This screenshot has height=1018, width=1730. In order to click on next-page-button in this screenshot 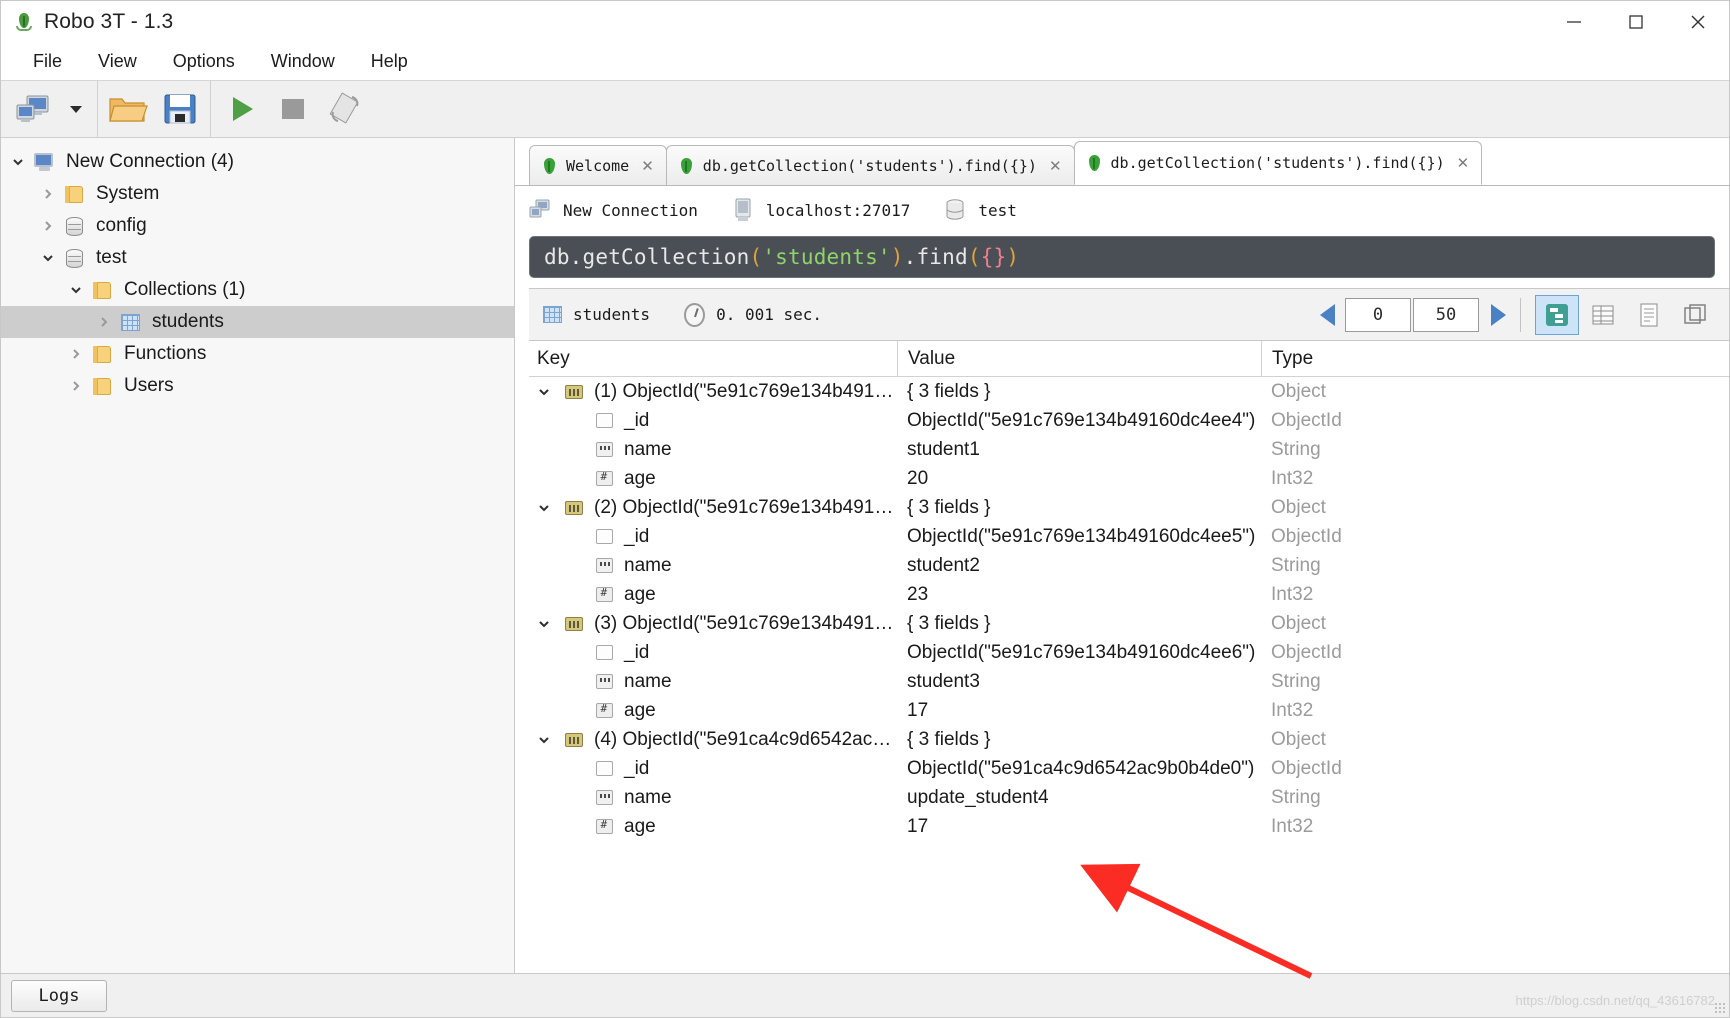, I will do `click(1498, 314)`.